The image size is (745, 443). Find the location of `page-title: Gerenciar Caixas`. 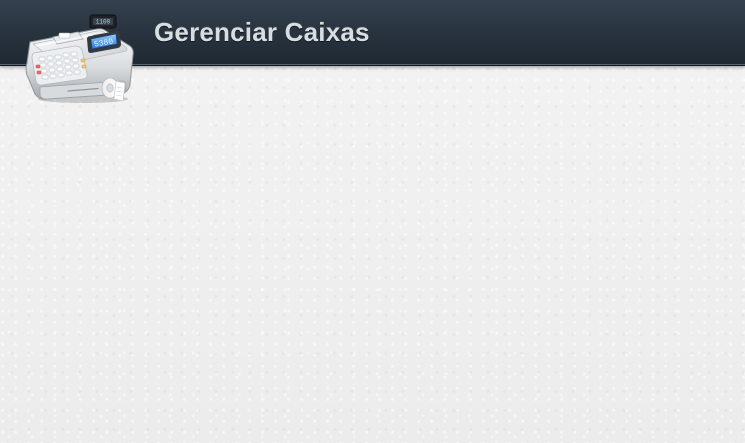

page-title: Gerenciar Caixas is located at coordinates (262, 32).